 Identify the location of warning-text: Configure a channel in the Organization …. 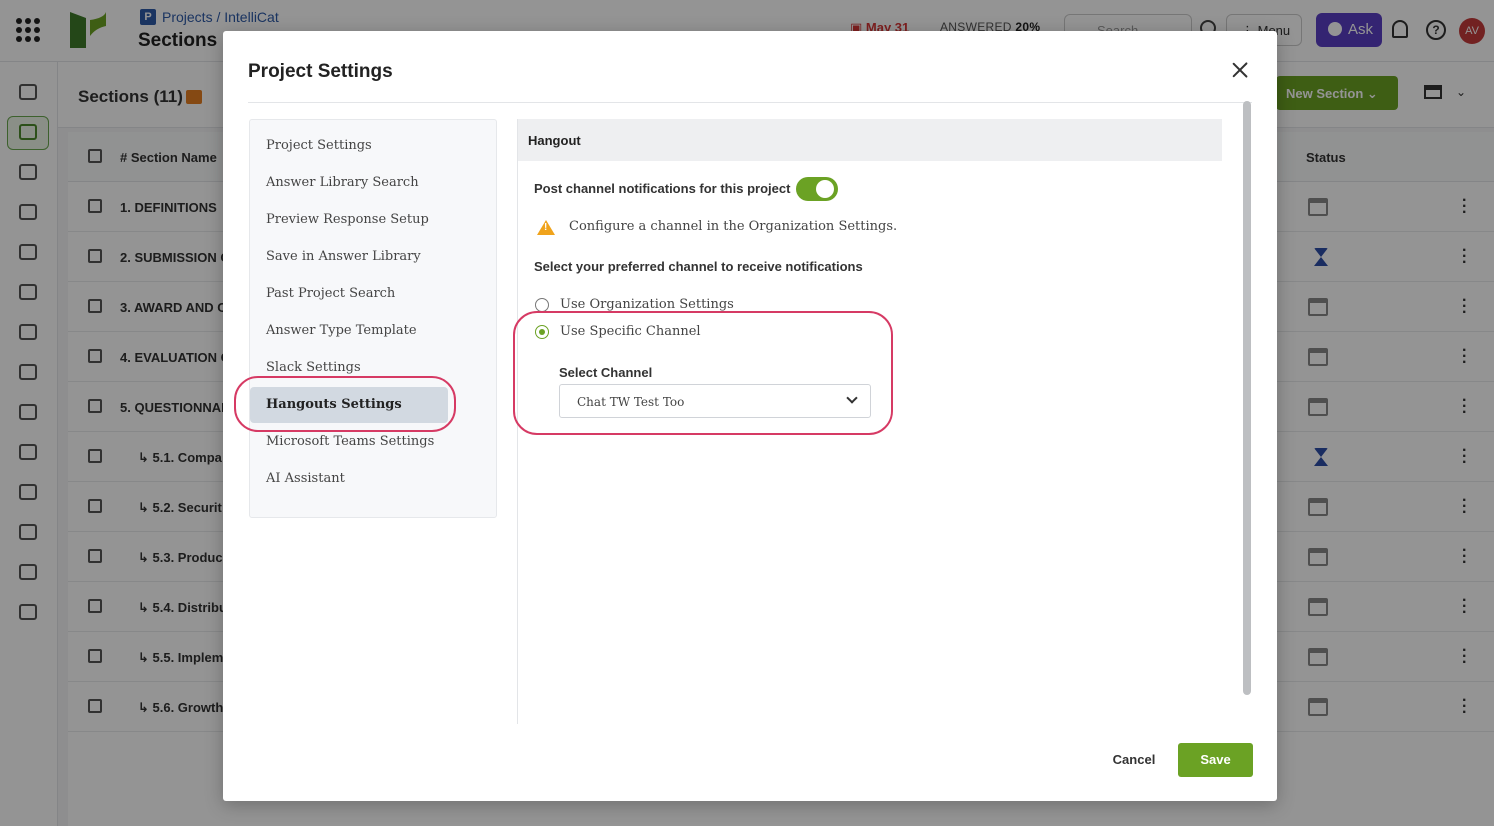
(733, 226).